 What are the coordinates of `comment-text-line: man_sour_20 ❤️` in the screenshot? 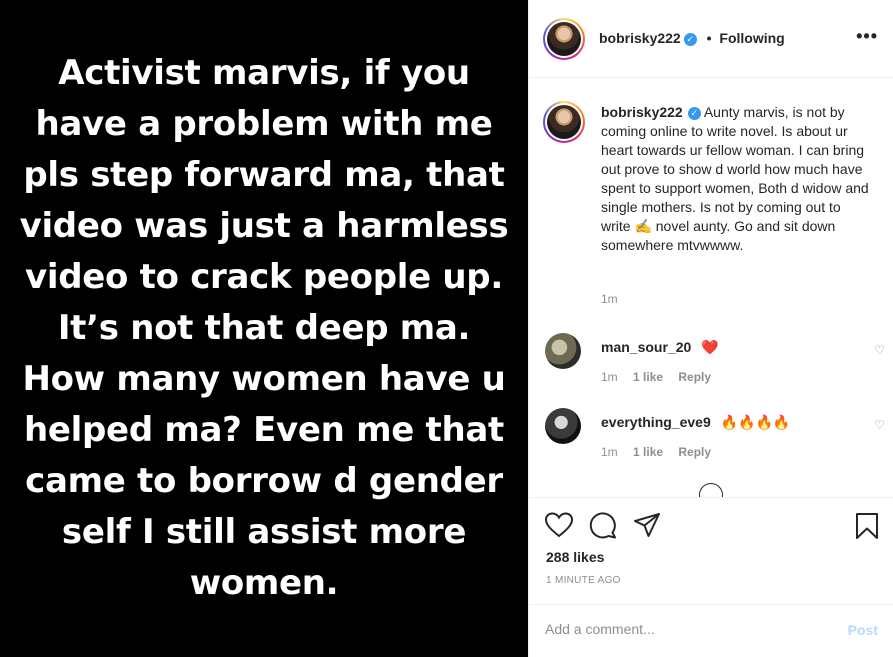 It's located at (660, 347).